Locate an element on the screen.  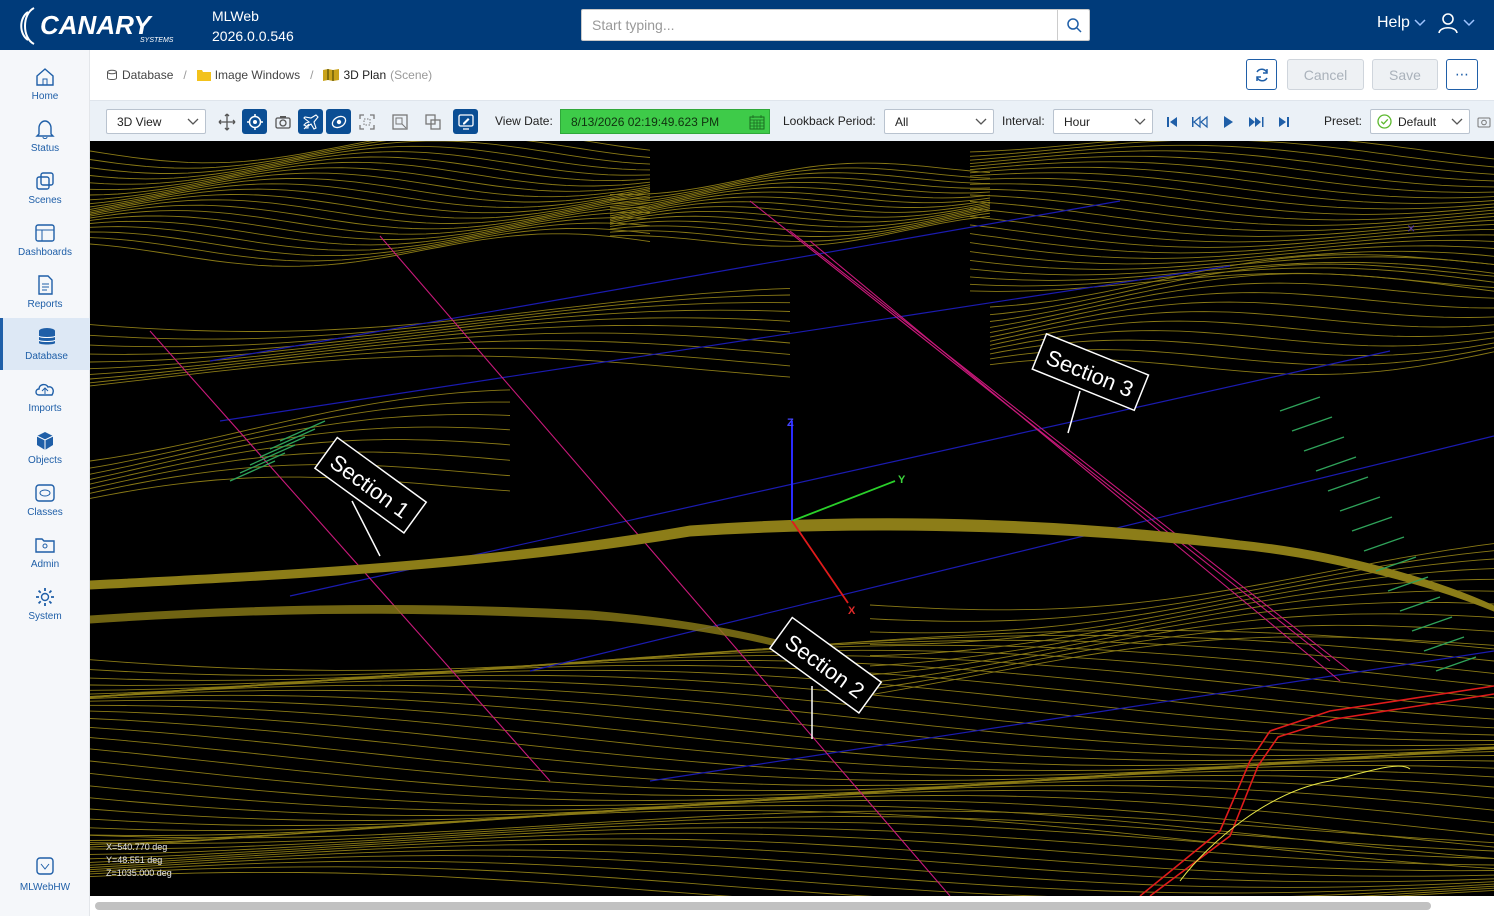
play-button is located at coordinates (1227, 121).